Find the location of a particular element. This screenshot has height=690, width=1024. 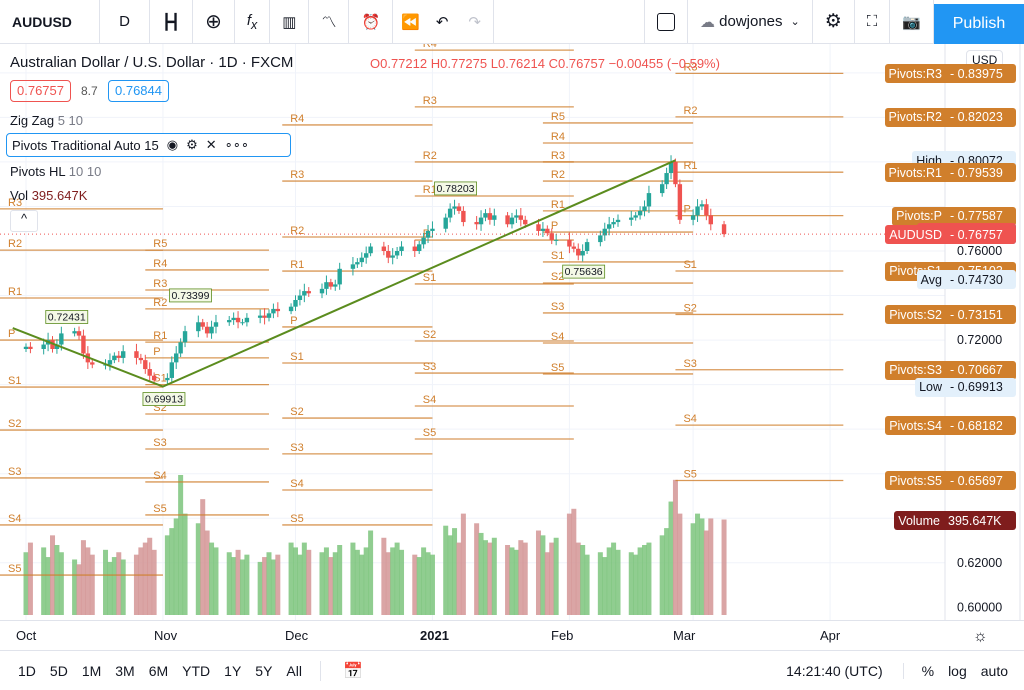

sell-button: 0.76757 is located at coordinates (40, 91).